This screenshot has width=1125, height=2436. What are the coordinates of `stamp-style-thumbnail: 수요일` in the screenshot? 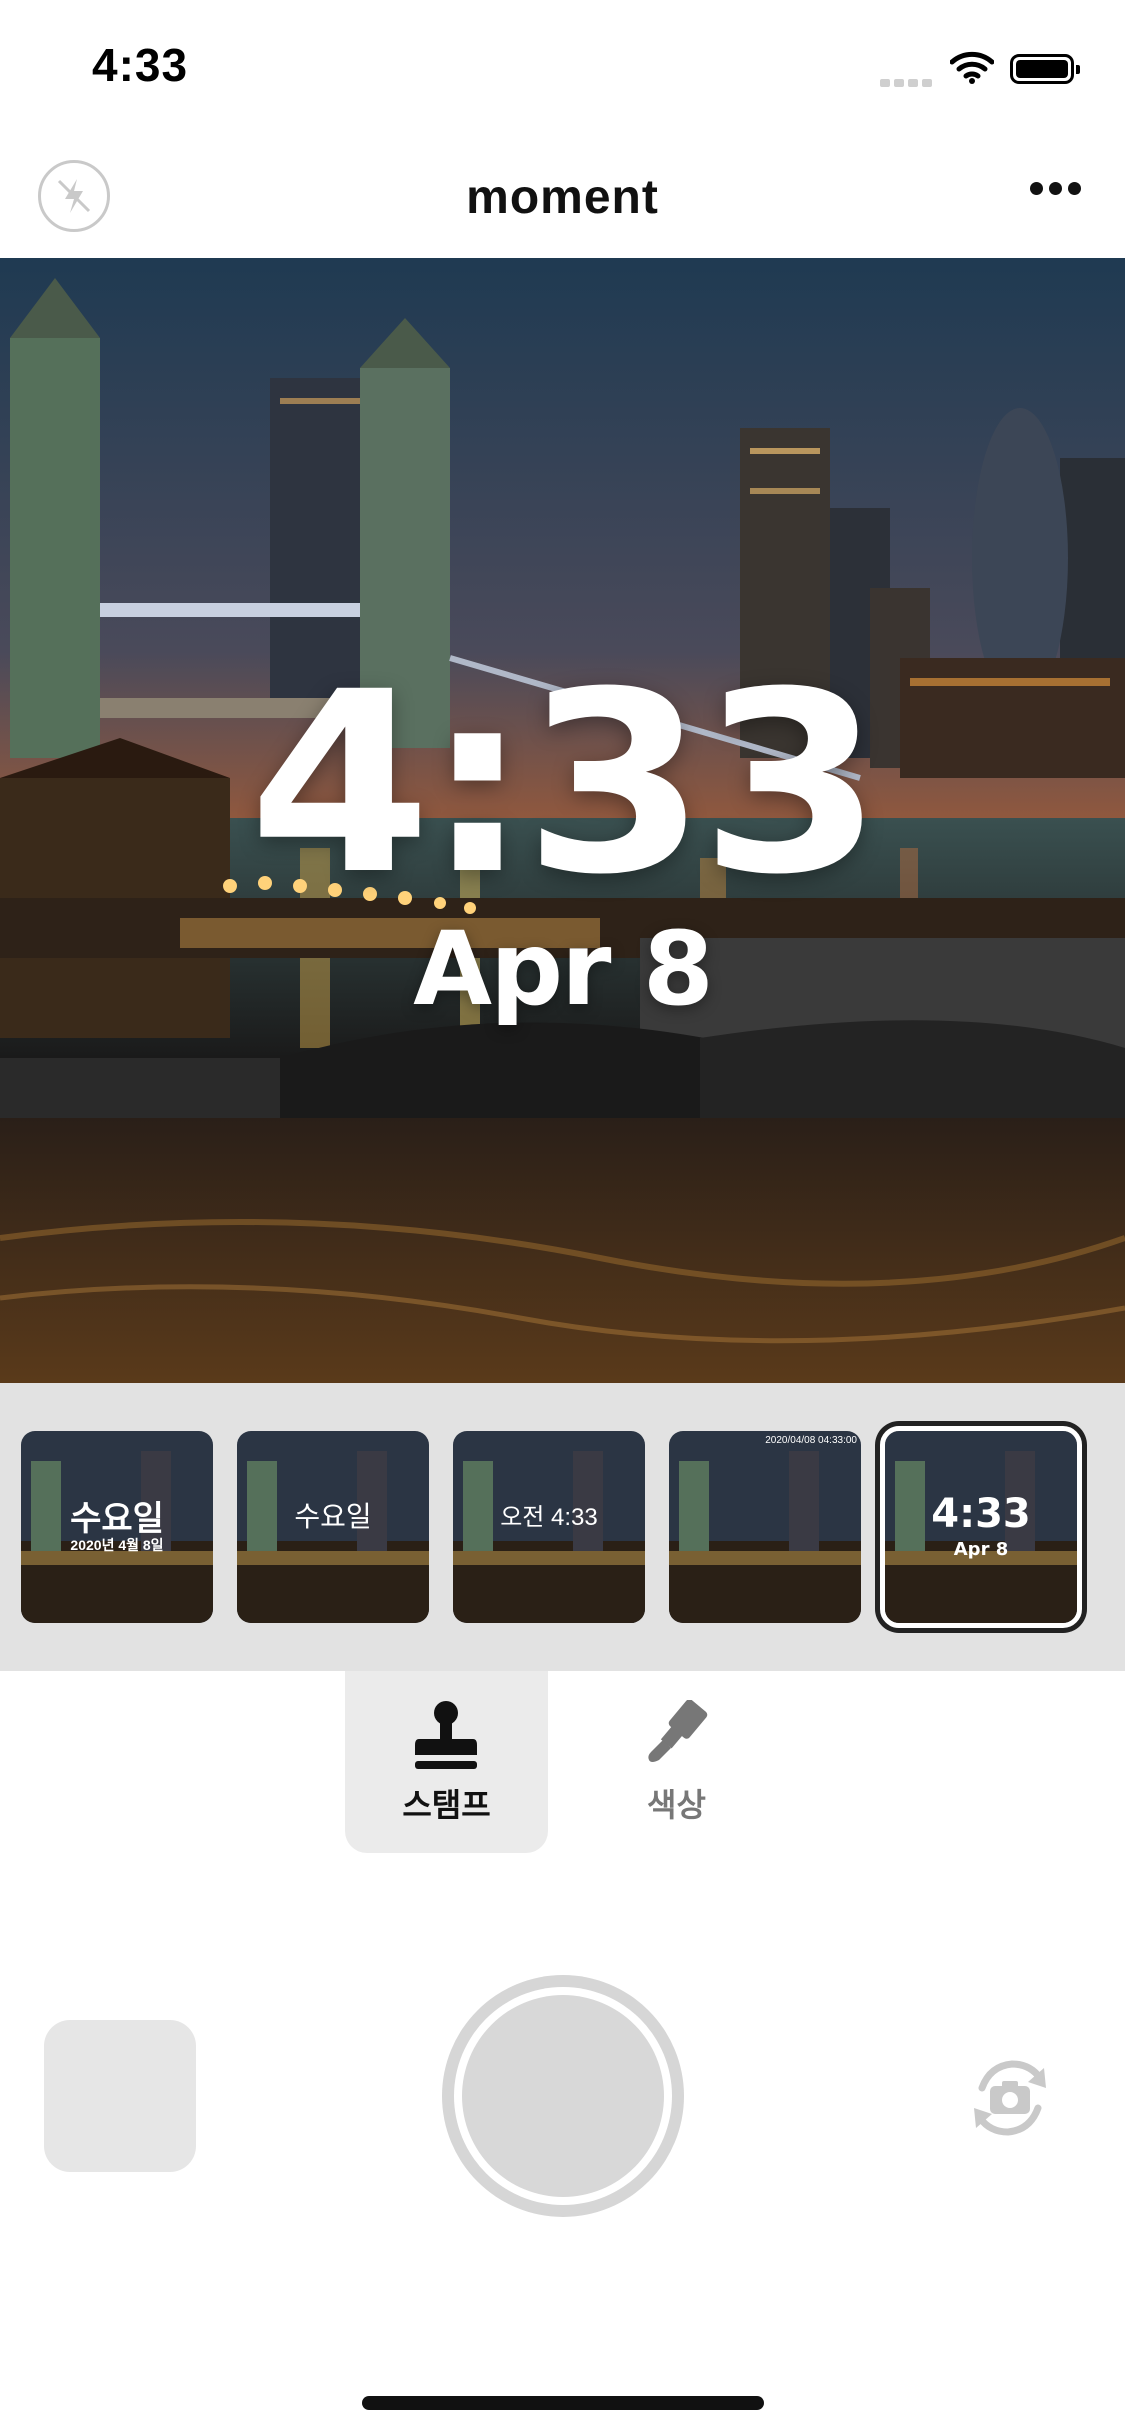 It's located at (333, 1527).